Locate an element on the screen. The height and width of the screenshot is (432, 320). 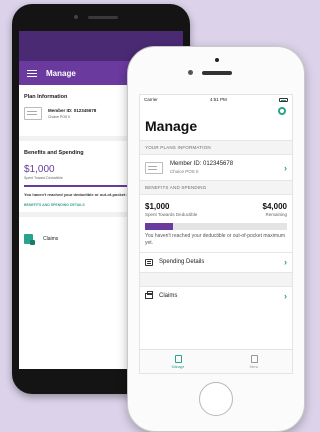
android-claims-label: Claims is located at coordinates (51, 239).